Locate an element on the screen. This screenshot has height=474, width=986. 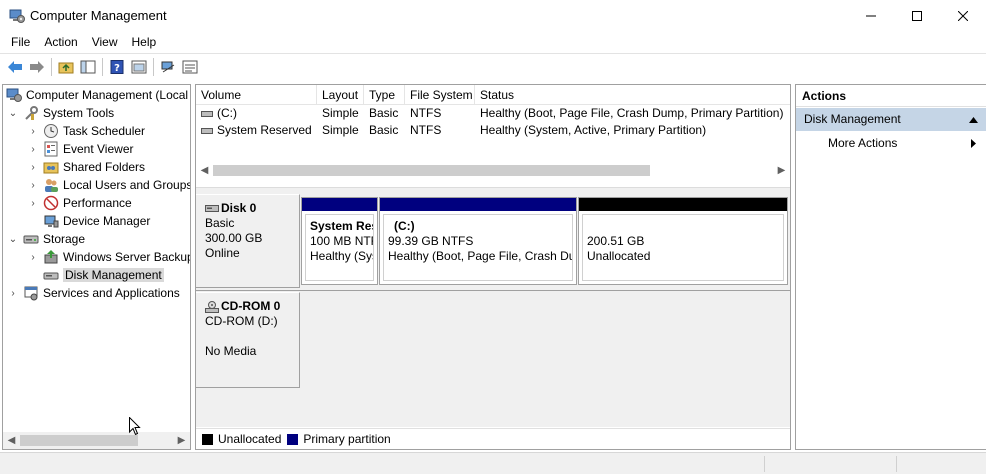
partition-detail: 99.39 GB NTFS is located at coordinates (431, 241).